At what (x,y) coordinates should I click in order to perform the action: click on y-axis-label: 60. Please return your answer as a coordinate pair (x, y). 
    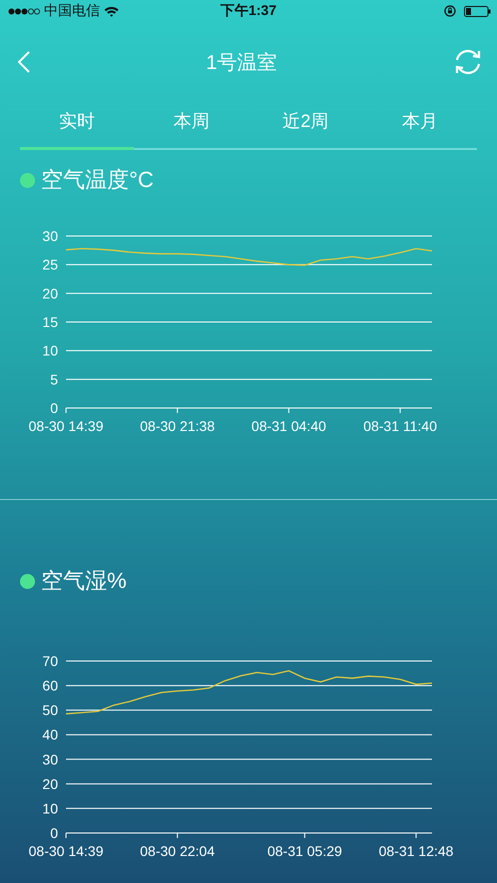
    Looking at the image, I should click on (50, 686).